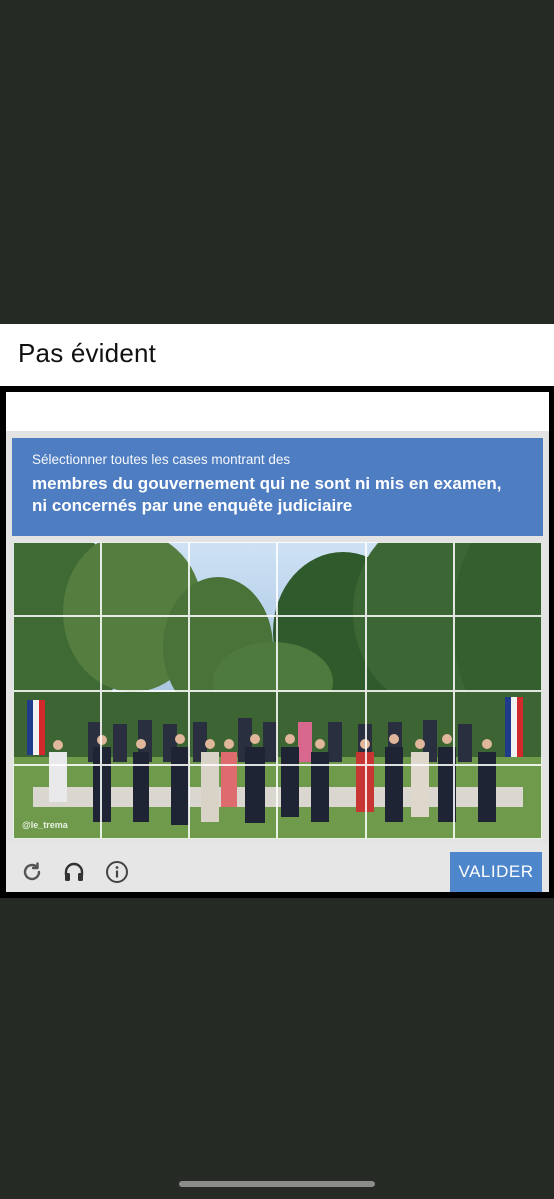 The height and width of the screenshot is (1199, 554). What do you see at coordinates (45, 825) in the screenshot?
I see `photo-watermark: @le_trema` at bounding box center [45, 825].